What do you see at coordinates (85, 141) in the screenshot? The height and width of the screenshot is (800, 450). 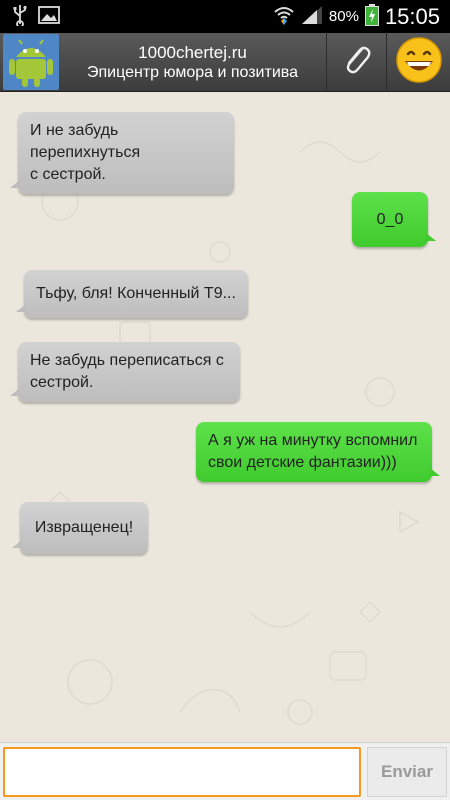 I see `message-text: И не забудь перепихнуться` at bounding box center [85, 141].